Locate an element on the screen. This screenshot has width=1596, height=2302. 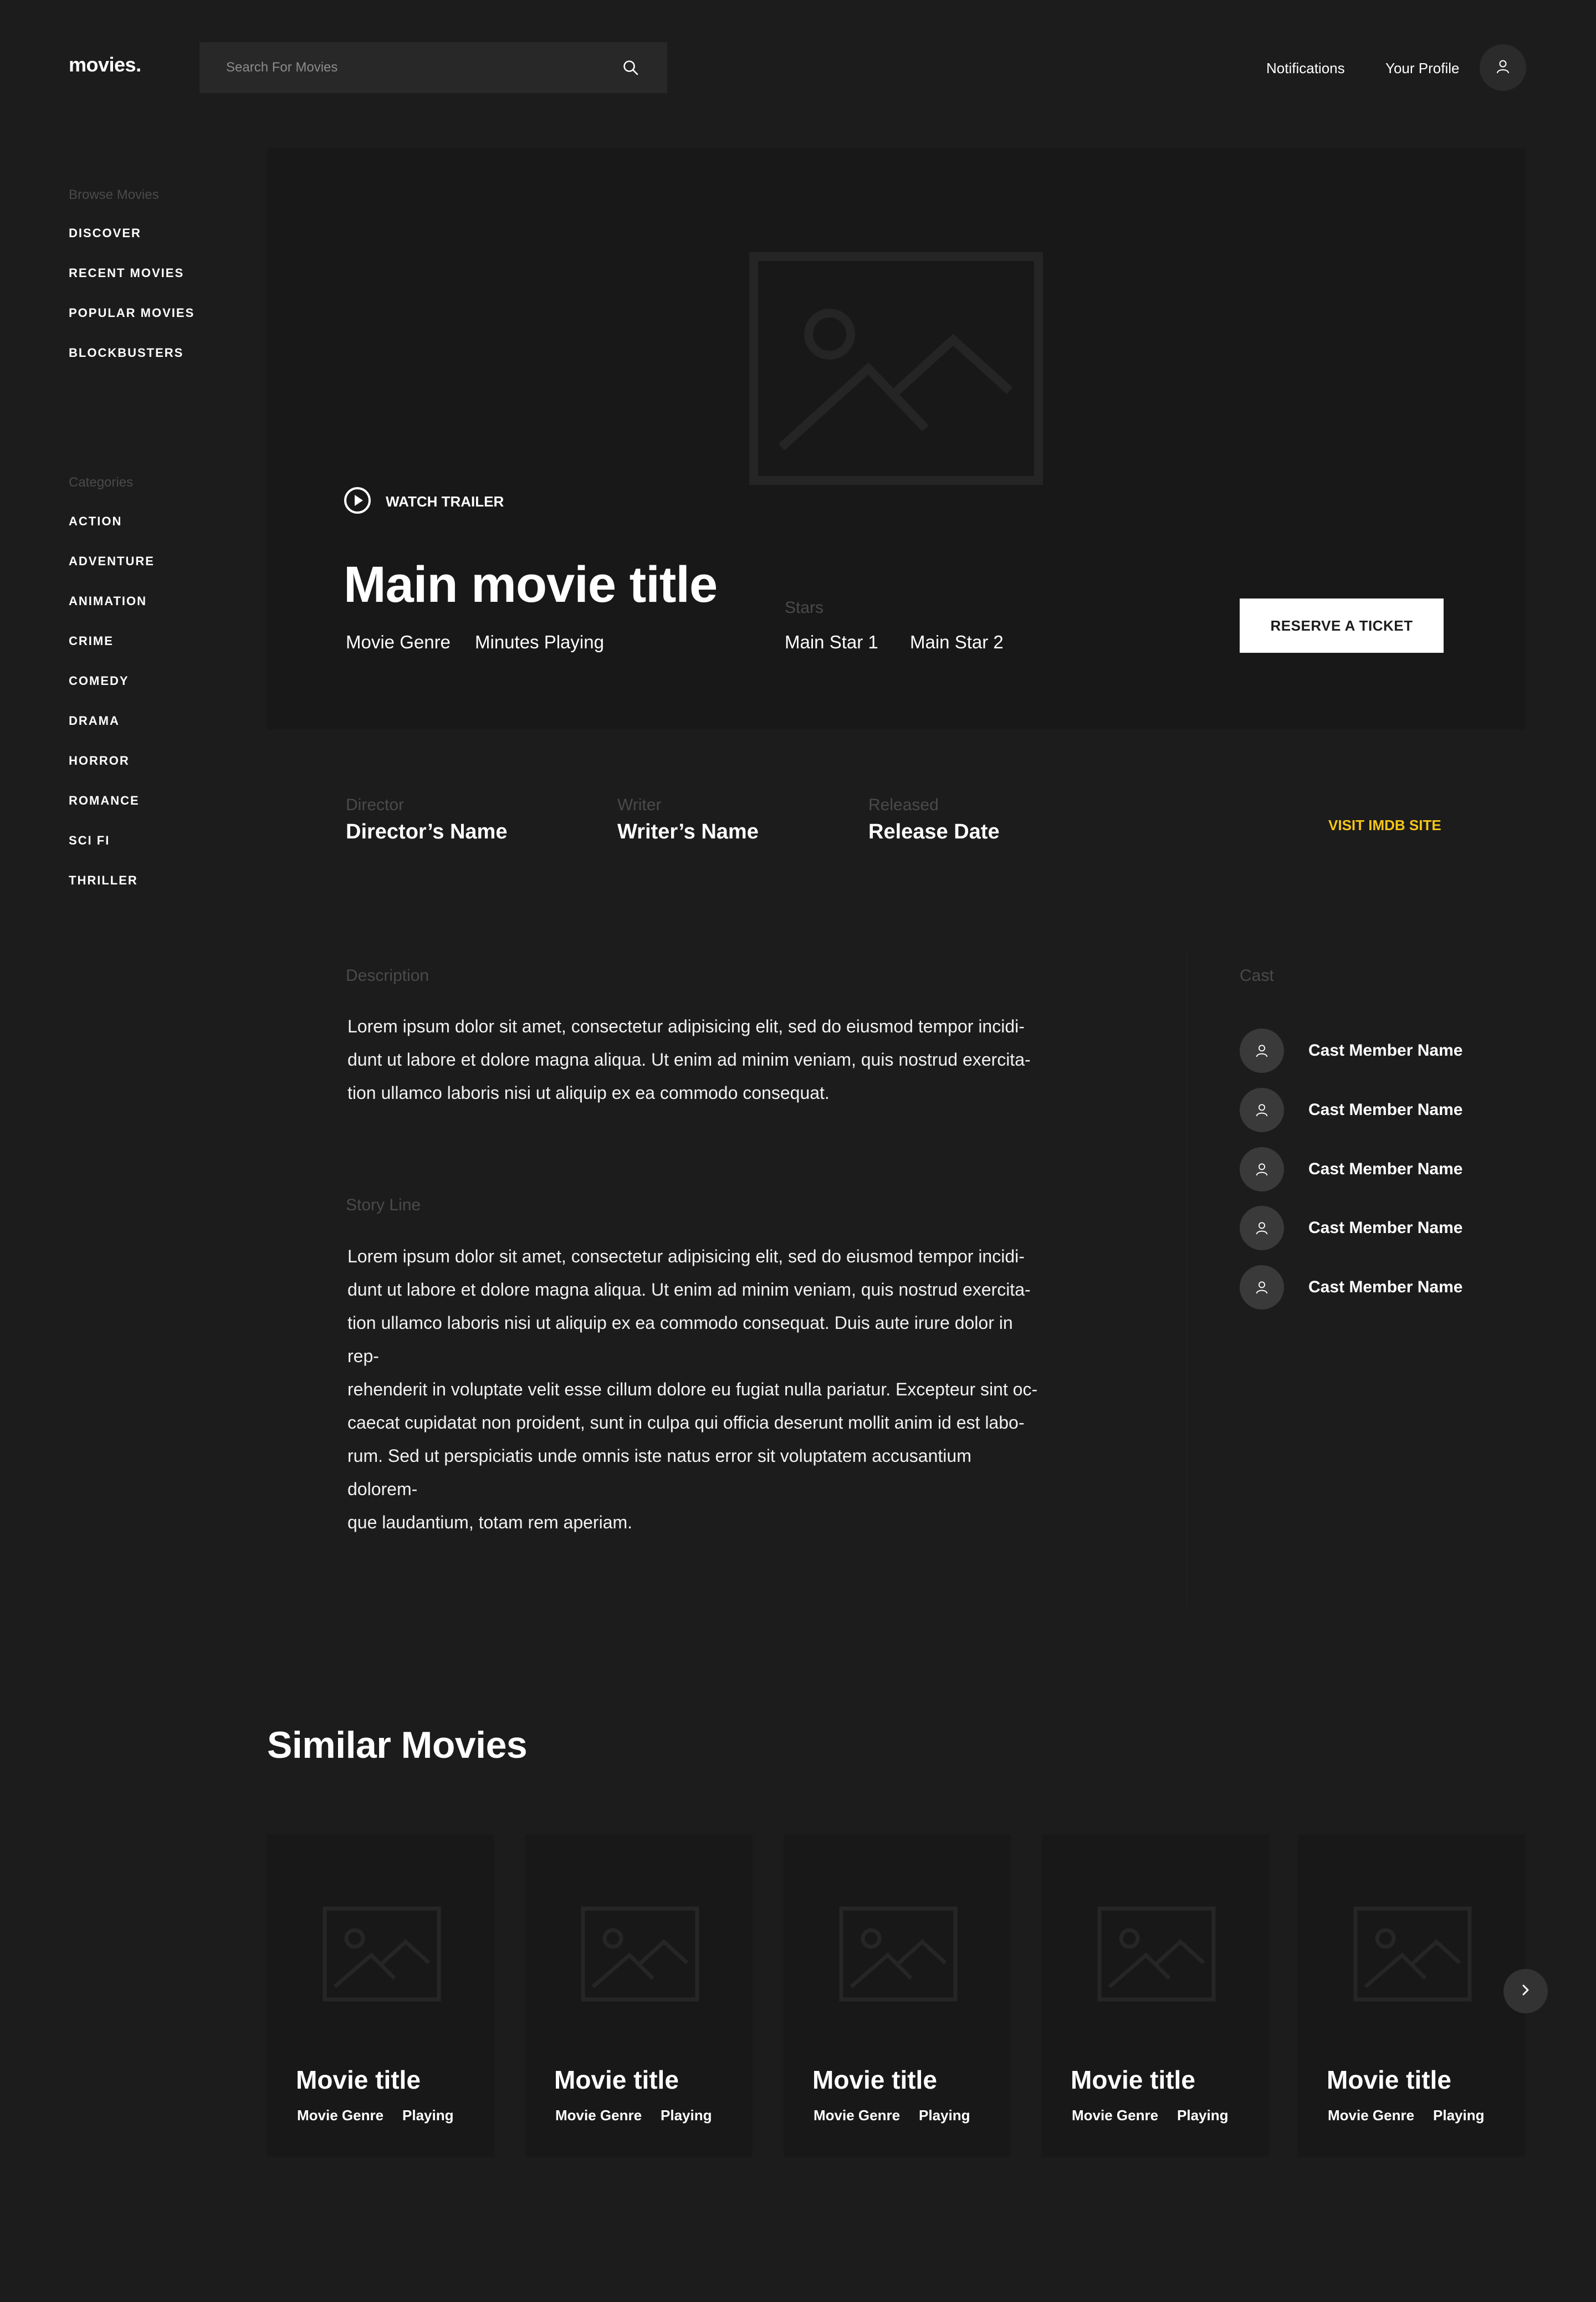
similar-movies-heading: Similar Movies is located at coordinates (397, 1745).